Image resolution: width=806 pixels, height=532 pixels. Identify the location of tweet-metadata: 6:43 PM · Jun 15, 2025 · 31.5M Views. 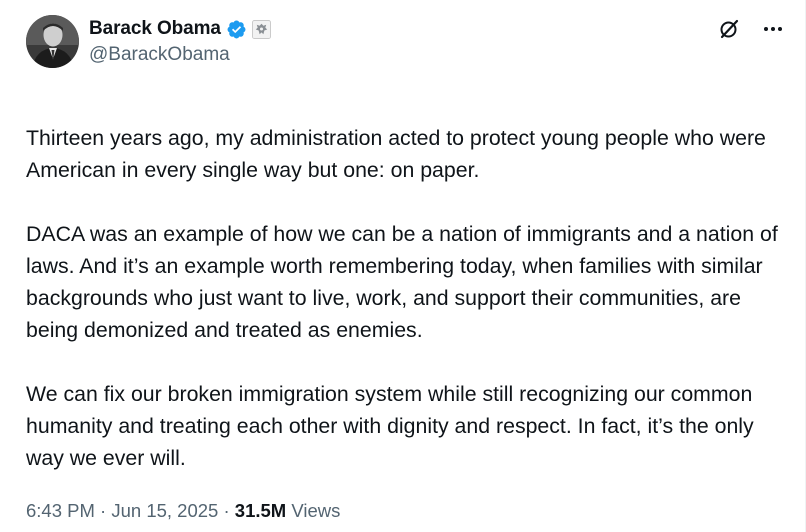
(183, 511).